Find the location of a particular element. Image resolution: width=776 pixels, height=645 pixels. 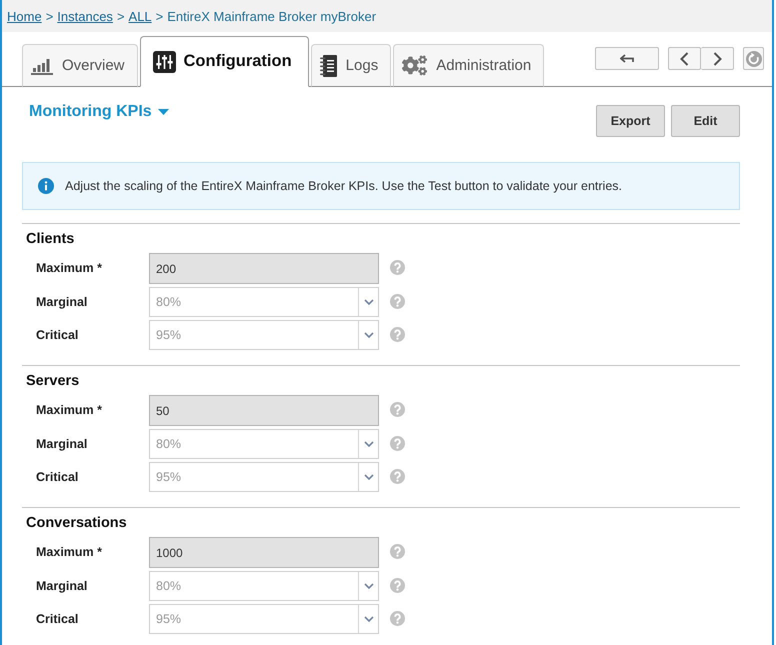

breadcrumb-link: ALL is located at coordinates (140, 16).